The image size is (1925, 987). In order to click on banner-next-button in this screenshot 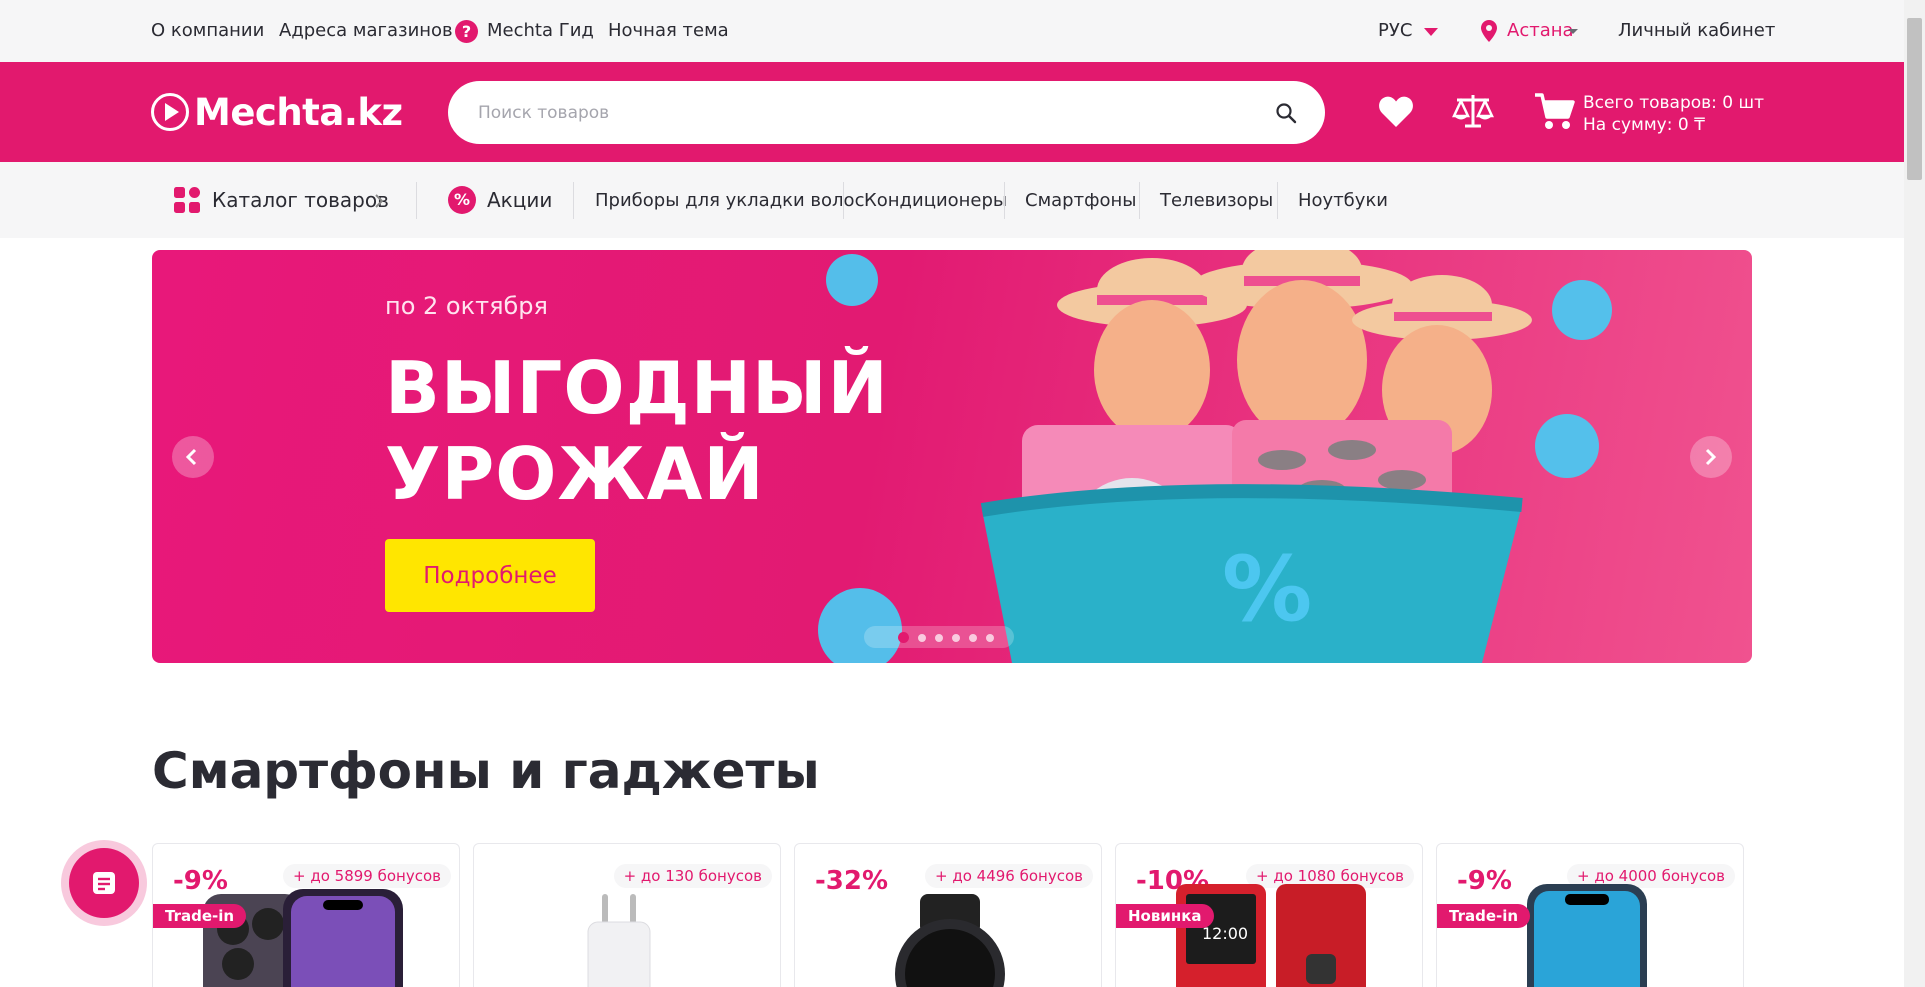, I will do `click(1711, 457)`.